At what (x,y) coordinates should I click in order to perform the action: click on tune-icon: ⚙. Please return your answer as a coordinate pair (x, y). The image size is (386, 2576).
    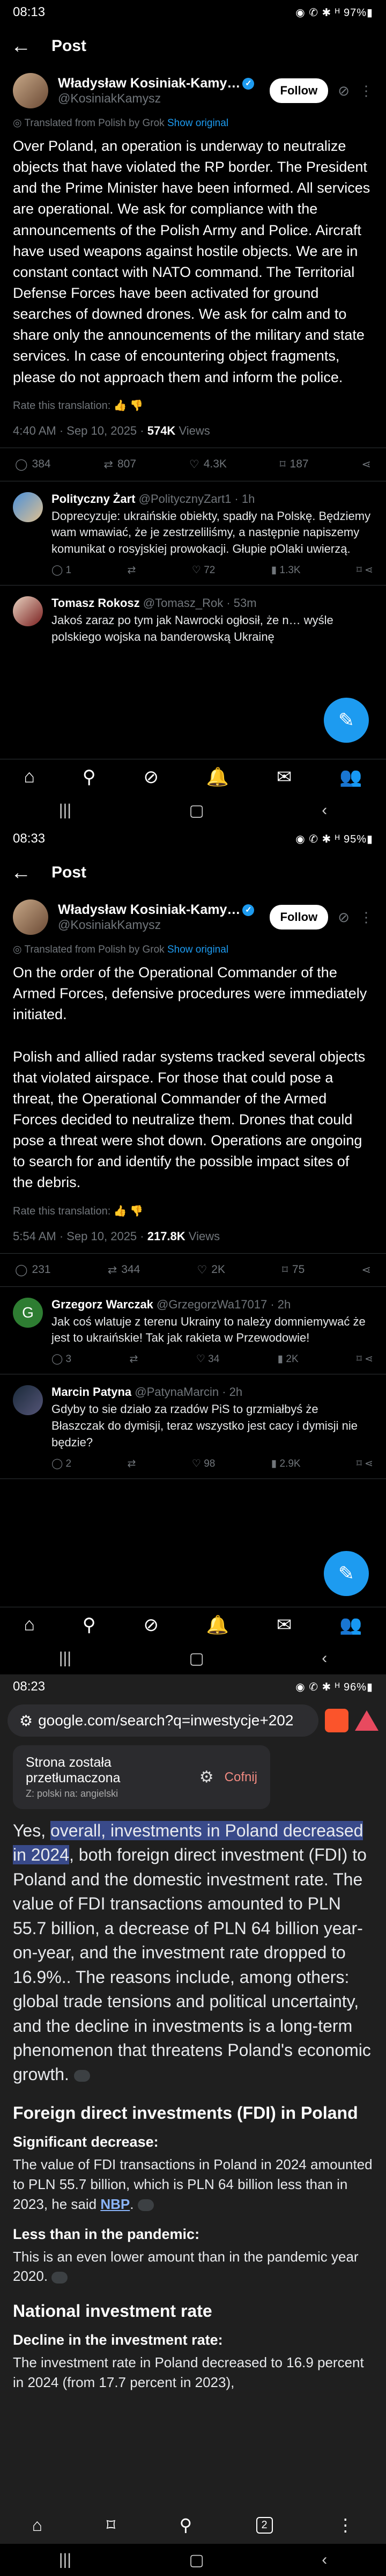
    Looking at the image, I should click on (26, 1721).